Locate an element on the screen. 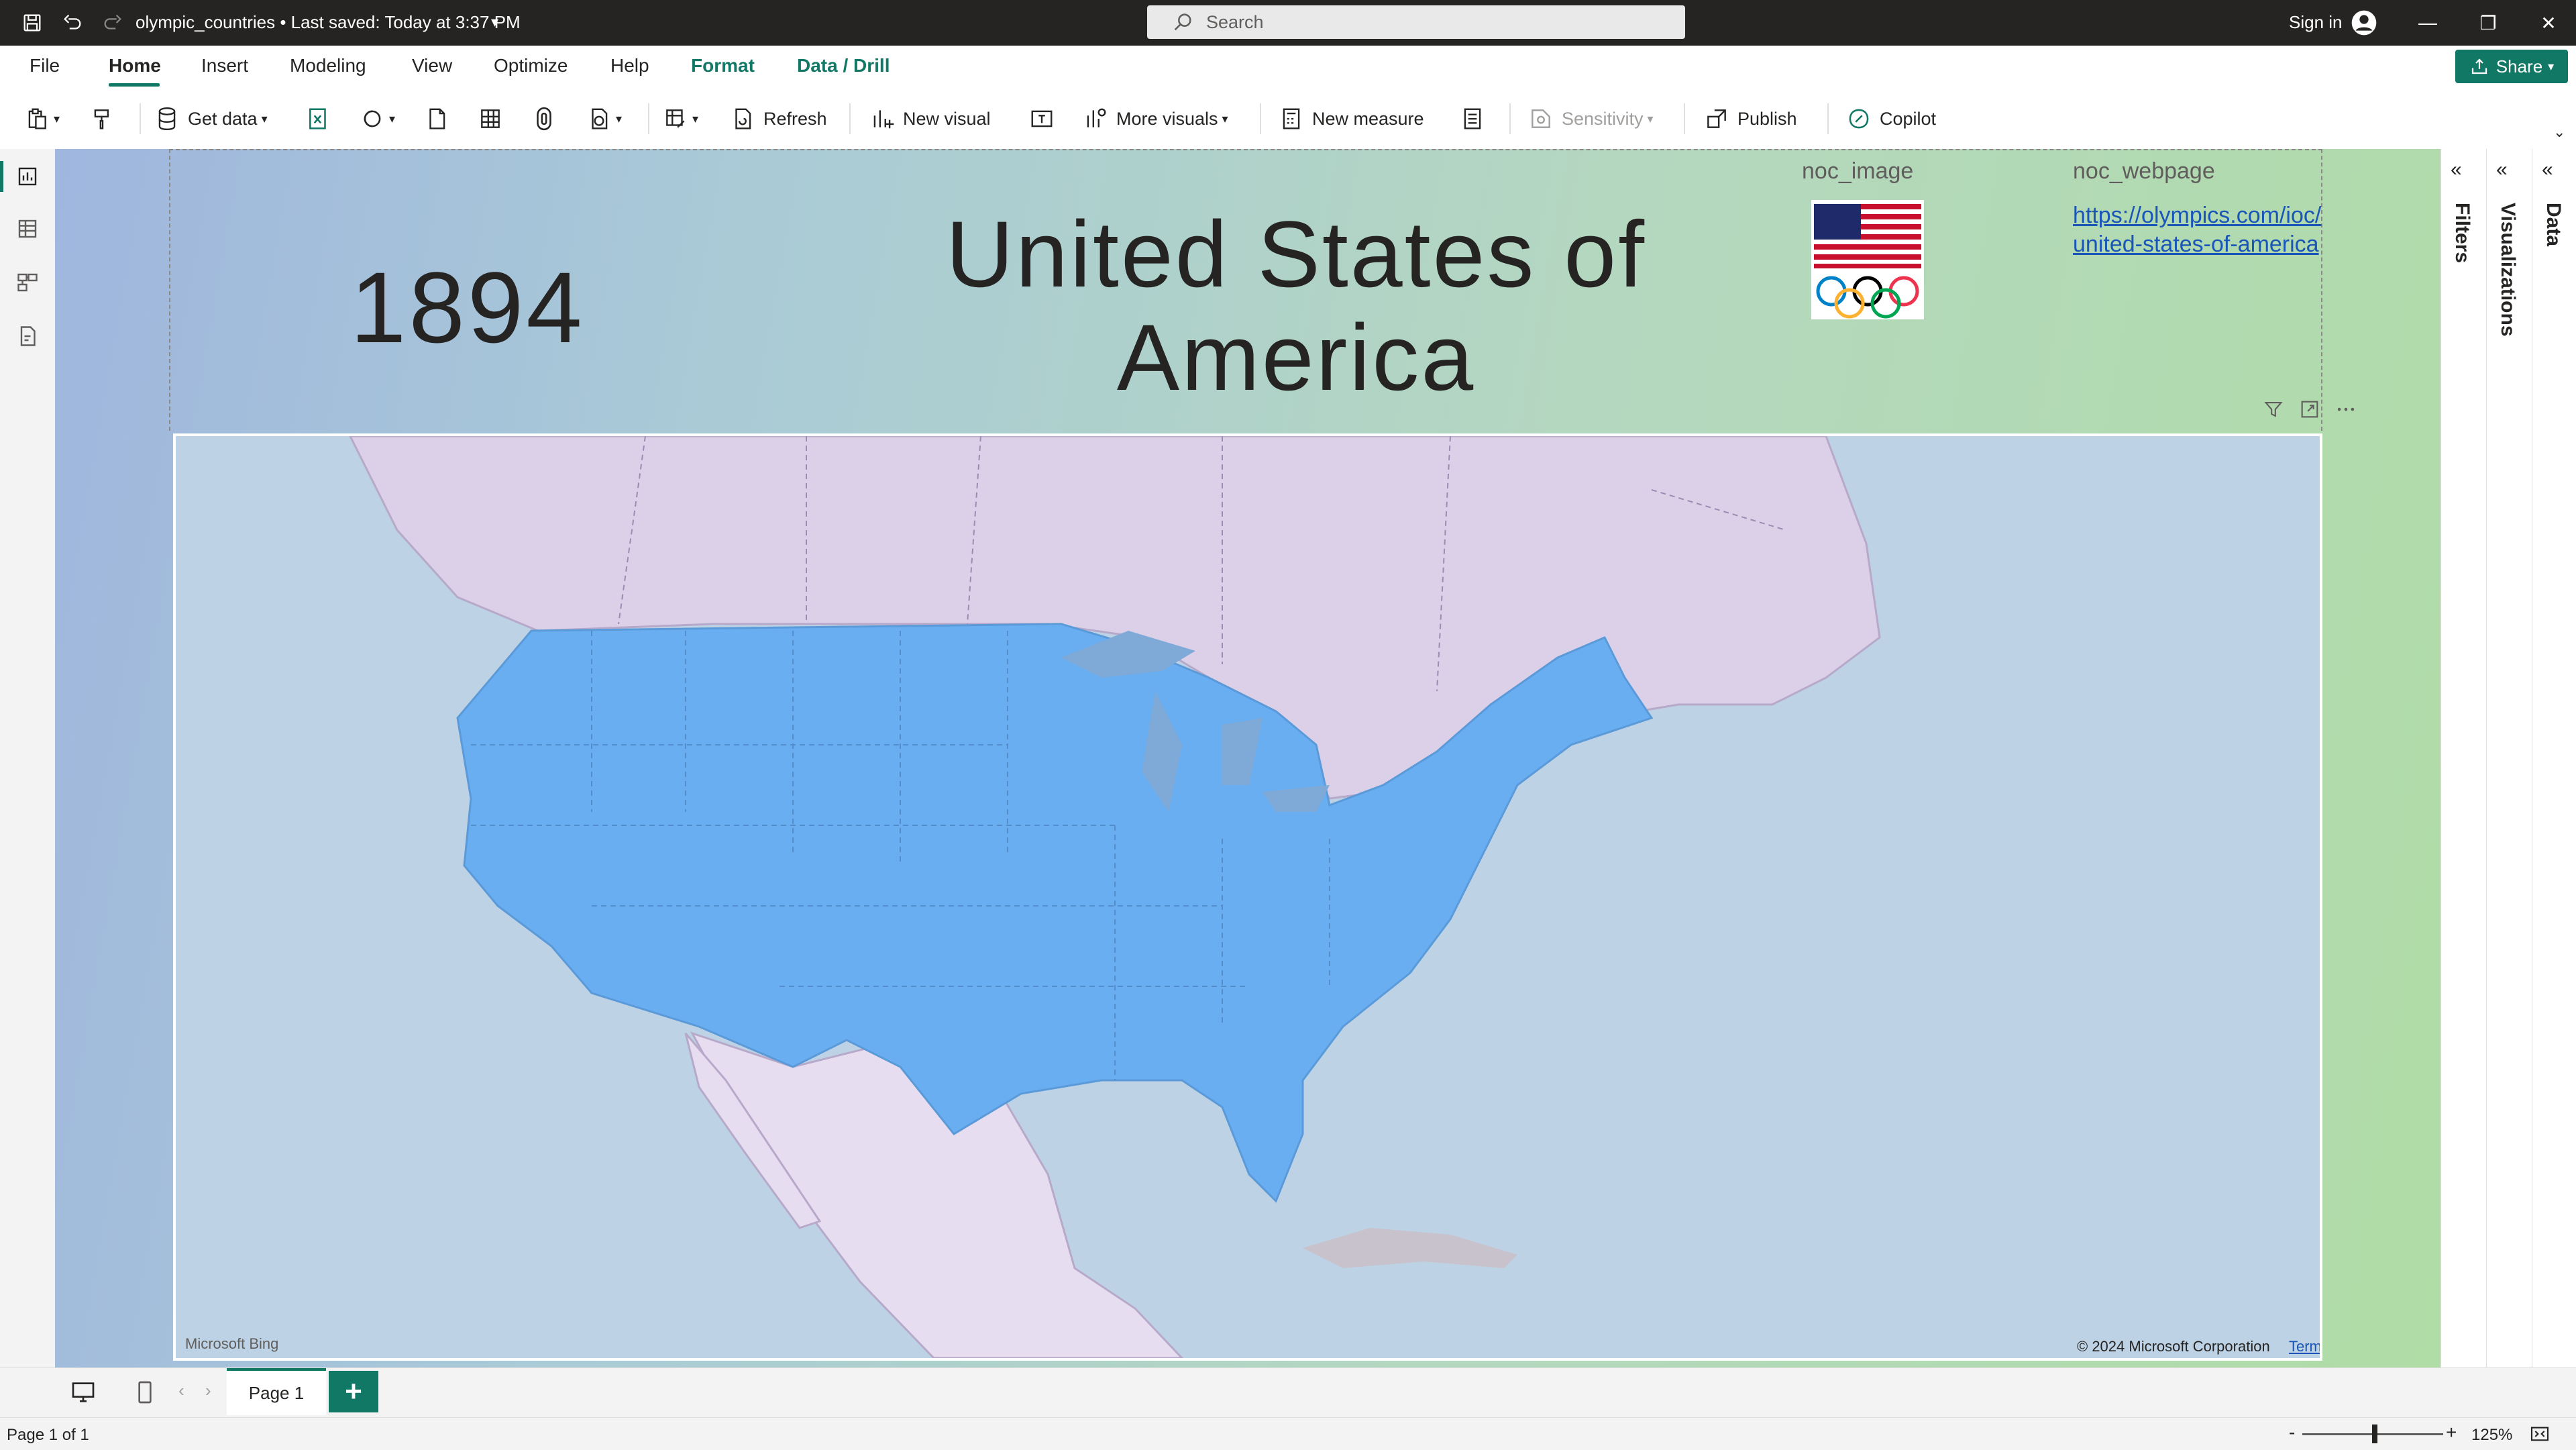  excel-button is located at coordinates (318, 119).